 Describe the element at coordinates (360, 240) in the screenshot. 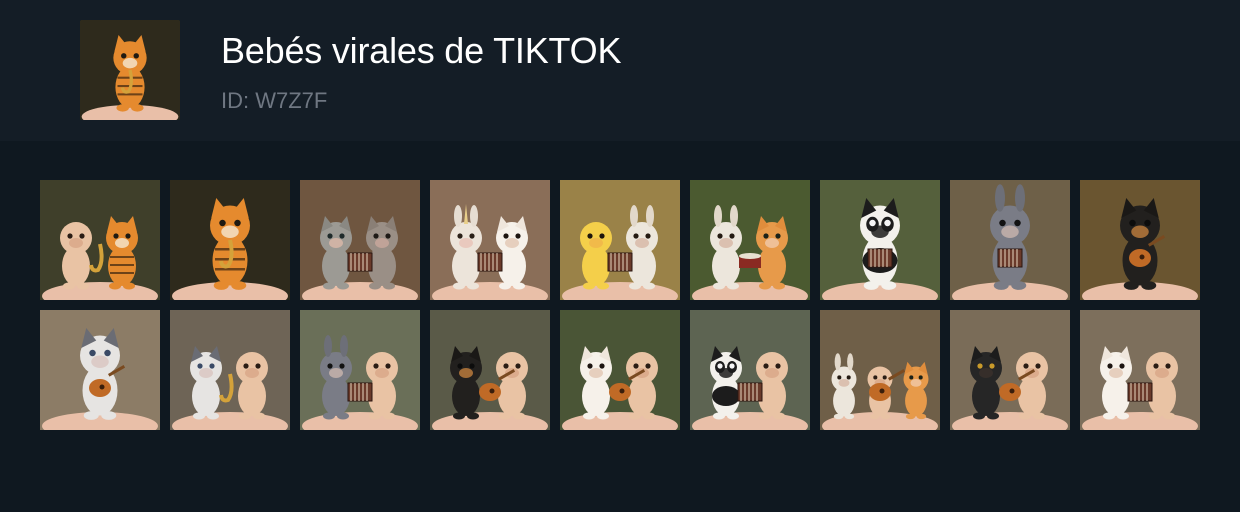

I see `sticker-cat-and-elephant` at that location.